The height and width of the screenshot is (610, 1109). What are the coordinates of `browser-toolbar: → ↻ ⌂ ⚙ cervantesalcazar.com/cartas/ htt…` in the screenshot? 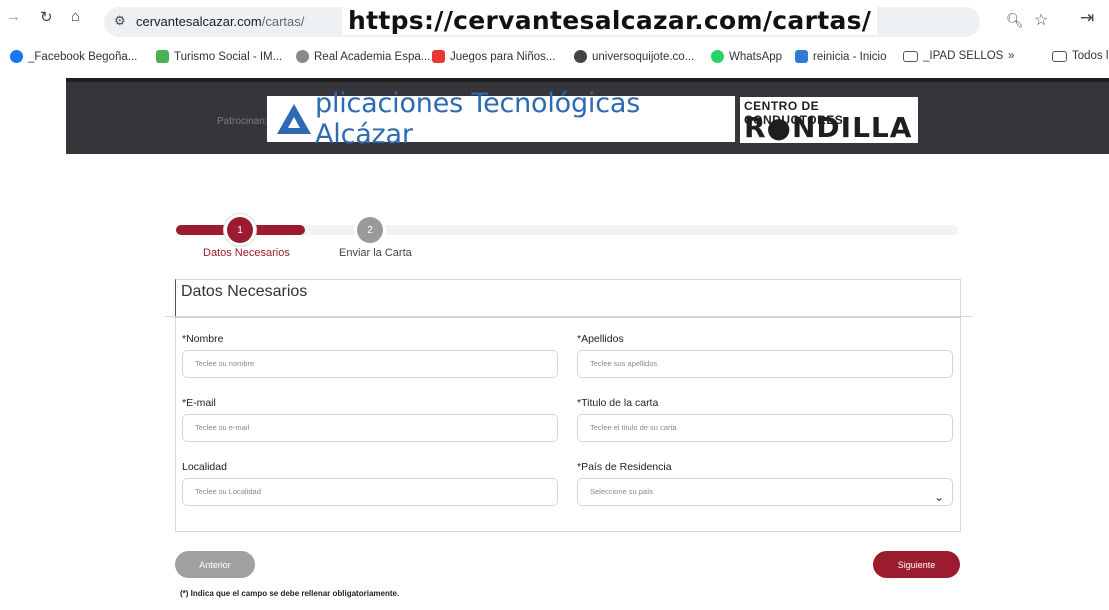 It's located at (554, 23).